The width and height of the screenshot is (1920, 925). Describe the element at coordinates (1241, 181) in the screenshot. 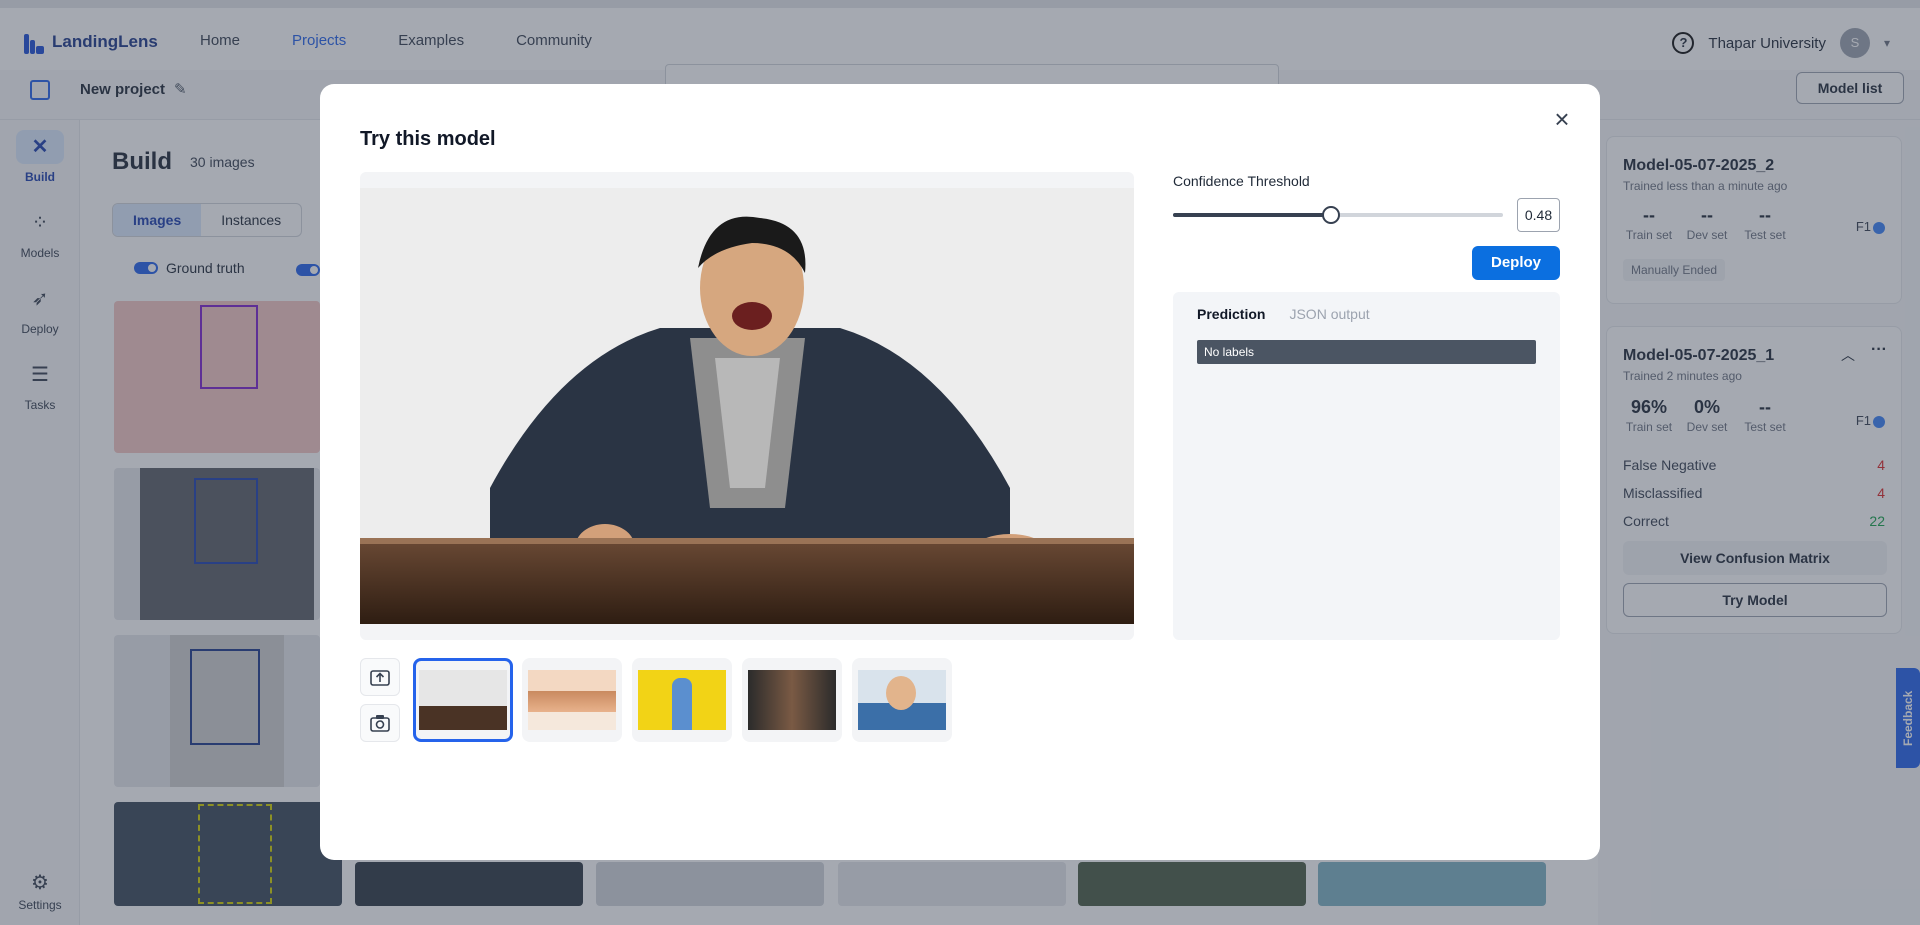

I see `confidence-threshold-label: Confidence Threshold` at that location.